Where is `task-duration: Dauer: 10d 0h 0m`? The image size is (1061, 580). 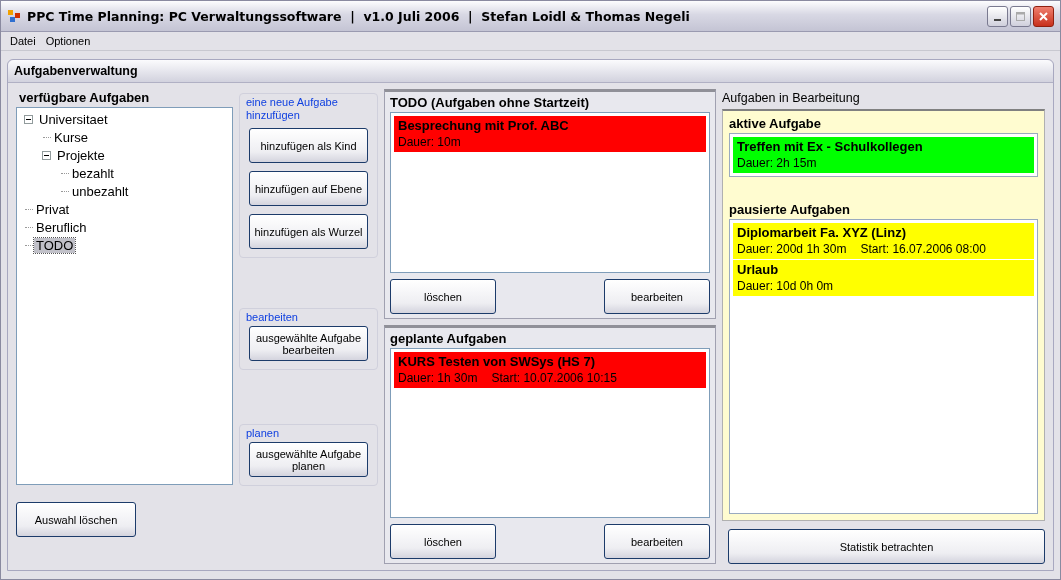
task-duration: Dauer: 10d 0h 0m is located at coordinates (785, 286).